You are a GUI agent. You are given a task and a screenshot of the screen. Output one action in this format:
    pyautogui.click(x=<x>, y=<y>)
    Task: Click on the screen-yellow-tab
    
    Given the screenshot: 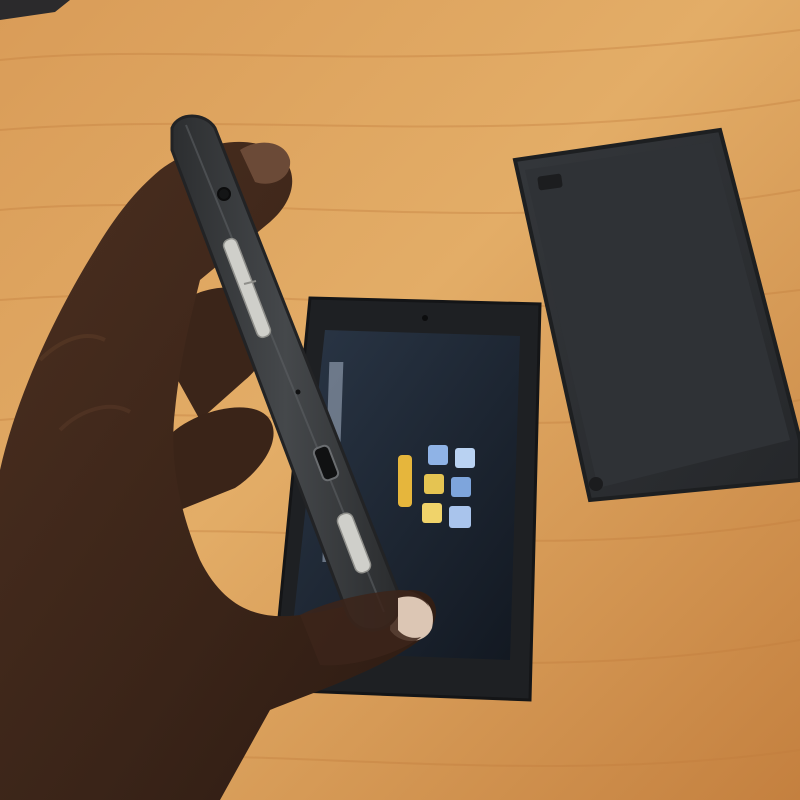 What is the action you would take?
    pyautogui.click(x=405, y=481)
    